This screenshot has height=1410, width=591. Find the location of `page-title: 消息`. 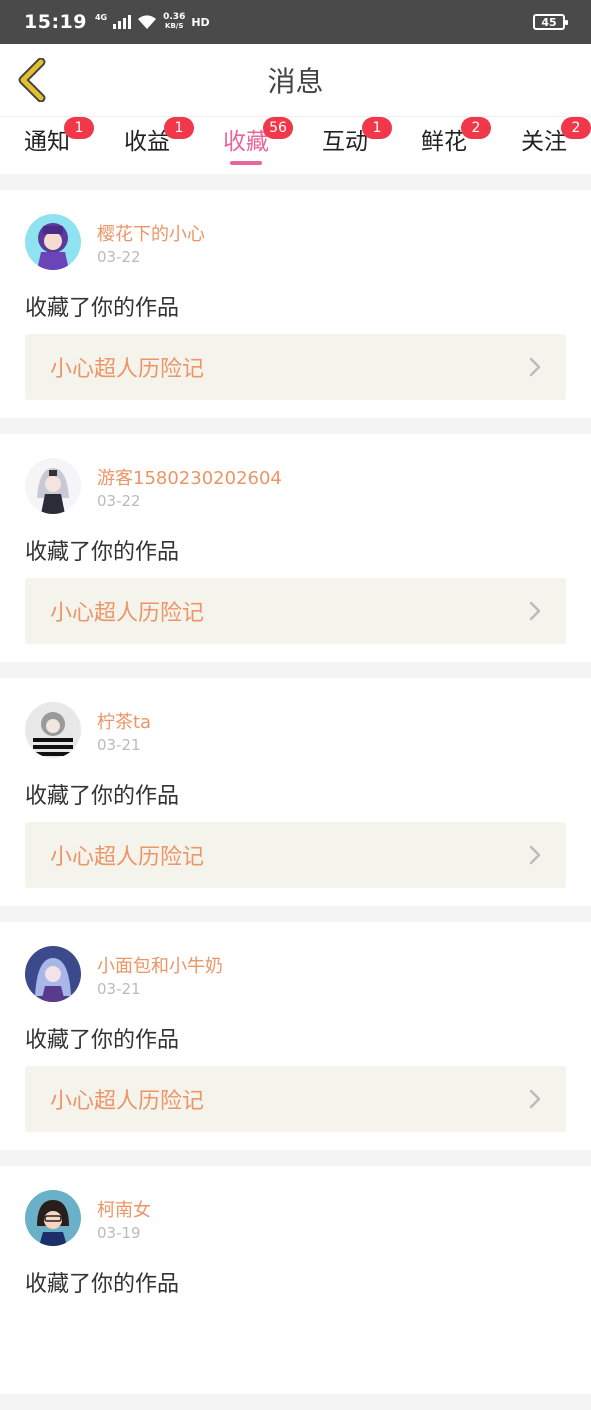

page-title: 消息 is located at coordinates (295, 81).